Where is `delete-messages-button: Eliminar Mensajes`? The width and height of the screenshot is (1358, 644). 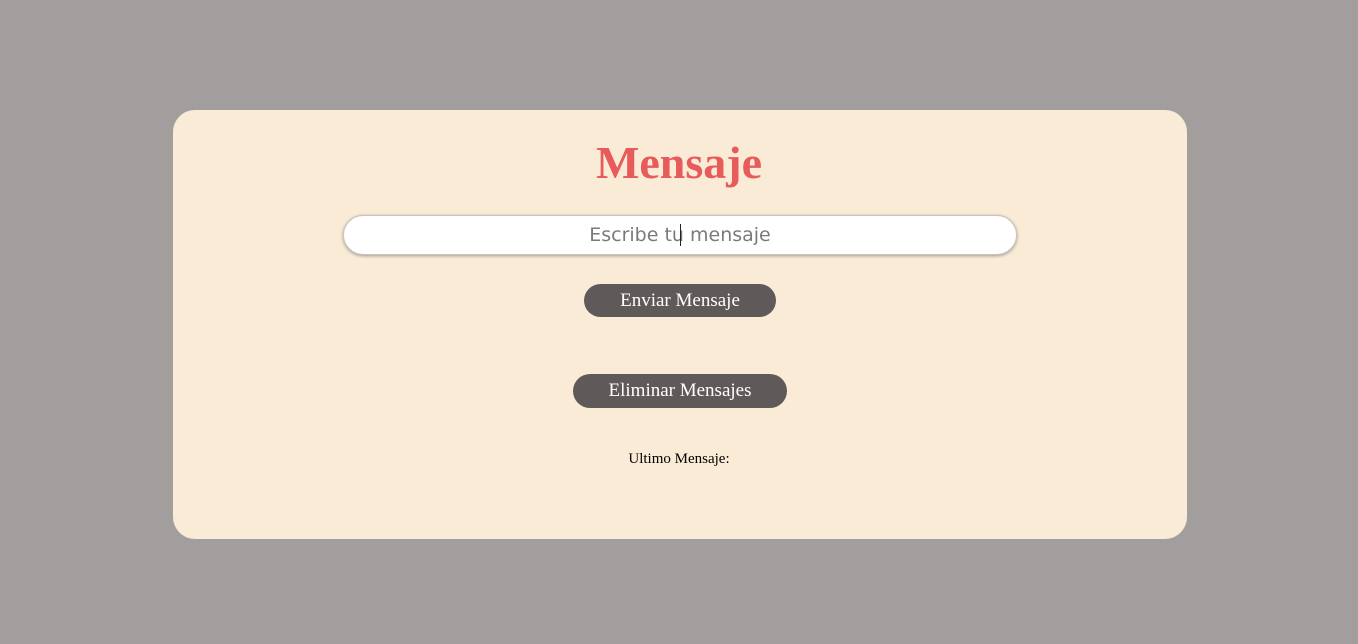 delete-messages-button: Eliminar Mensajes is located at coordinates (680, 391).